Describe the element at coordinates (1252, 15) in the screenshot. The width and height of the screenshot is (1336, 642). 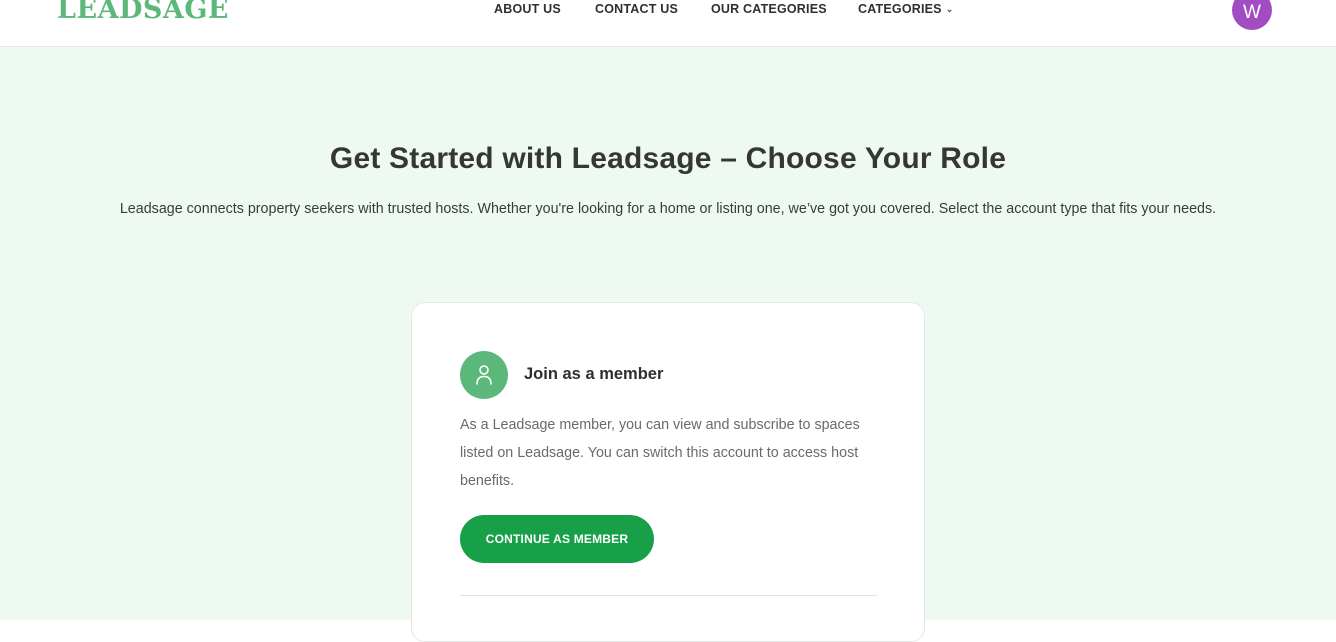
I see `avatar: W` at that location.